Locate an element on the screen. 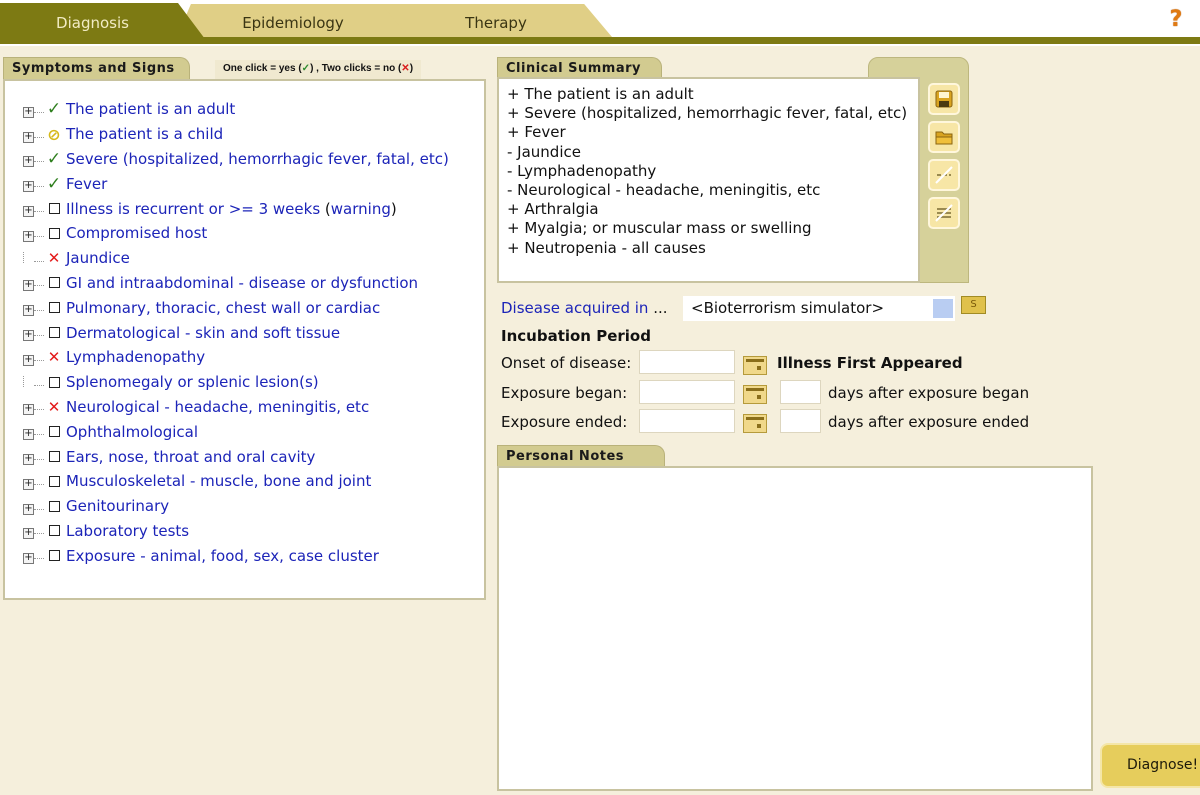 This screenshot has height=795, width=1200. symptom-item: + Ears, nose, throat and oral cavity is located at coordinates (253, 456).